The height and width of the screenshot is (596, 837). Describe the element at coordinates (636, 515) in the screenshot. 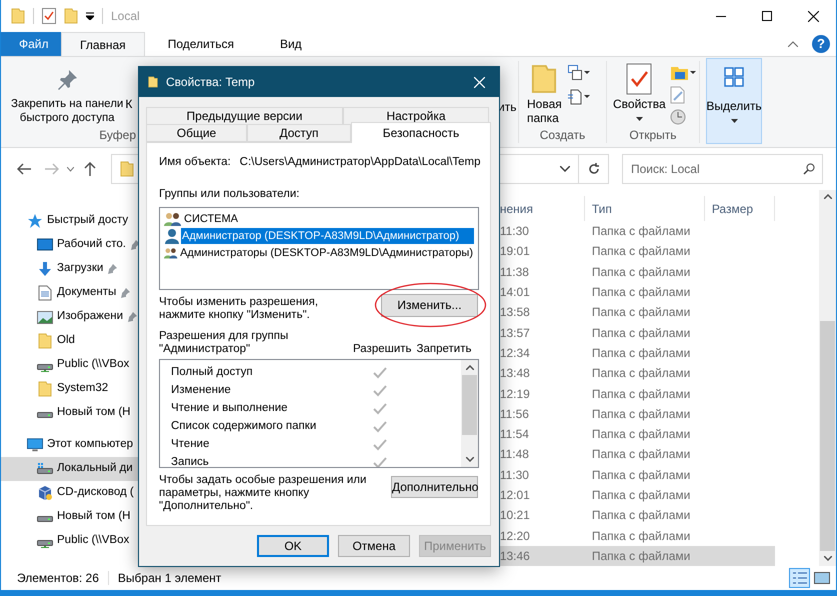

I see `file-row: 10:21 Папка с файлами` at that location.